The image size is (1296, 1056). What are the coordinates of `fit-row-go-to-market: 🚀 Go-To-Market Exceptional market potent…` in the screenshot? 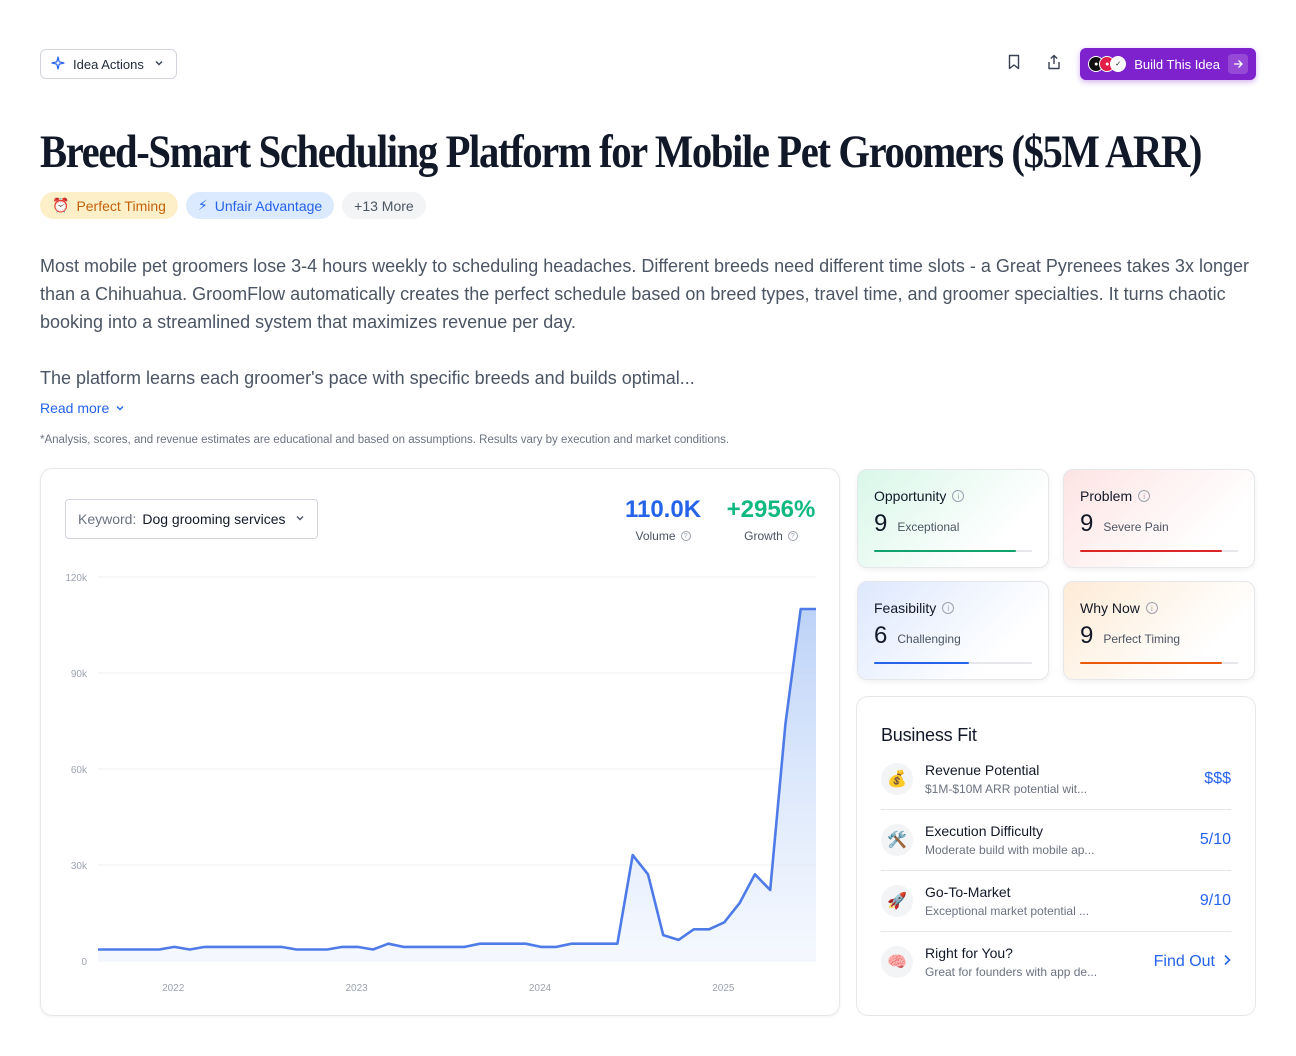 It's located at (1056, 901).